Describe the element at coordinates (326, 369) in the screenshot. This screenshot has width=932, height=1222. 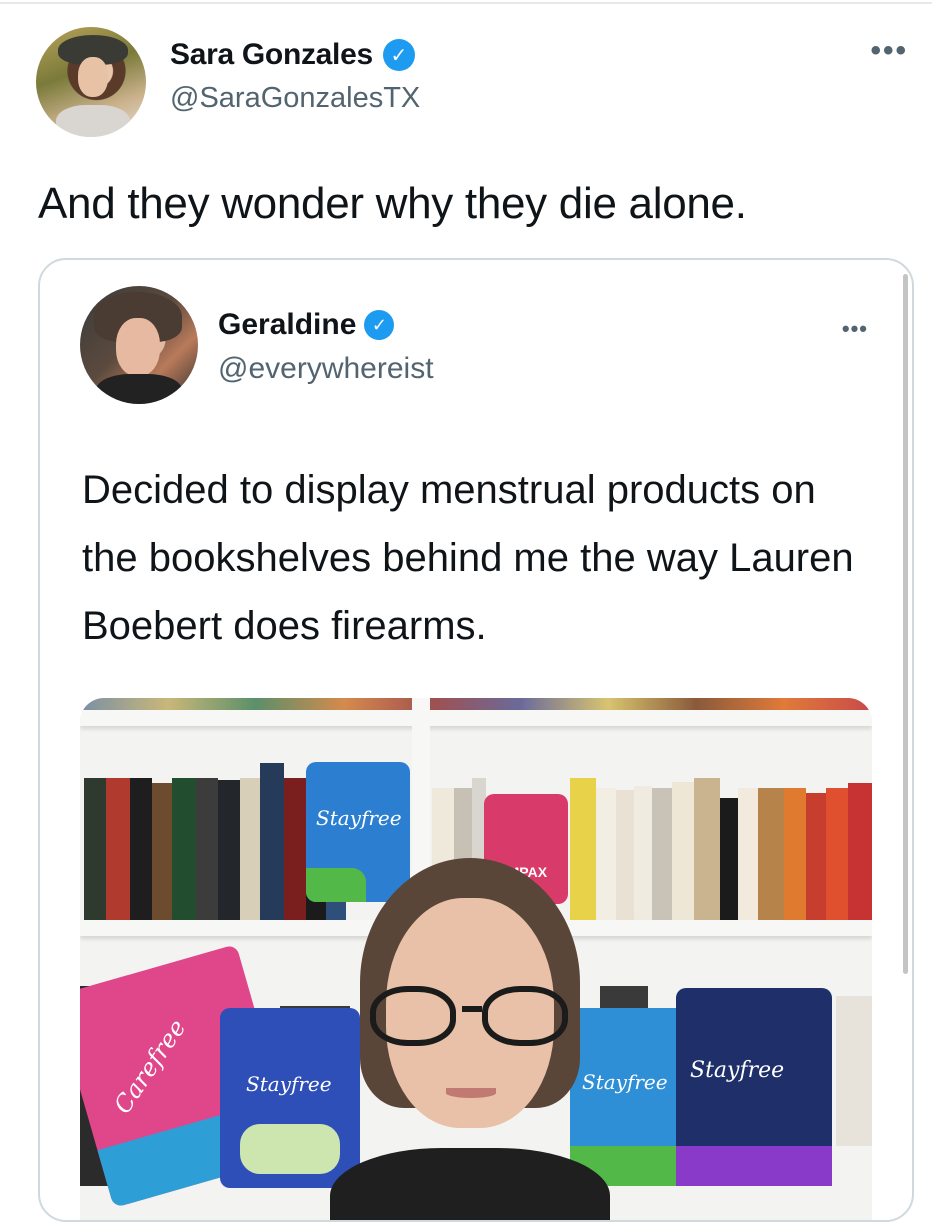
I see `quoted-author-handle: @everywhereist` at that location.